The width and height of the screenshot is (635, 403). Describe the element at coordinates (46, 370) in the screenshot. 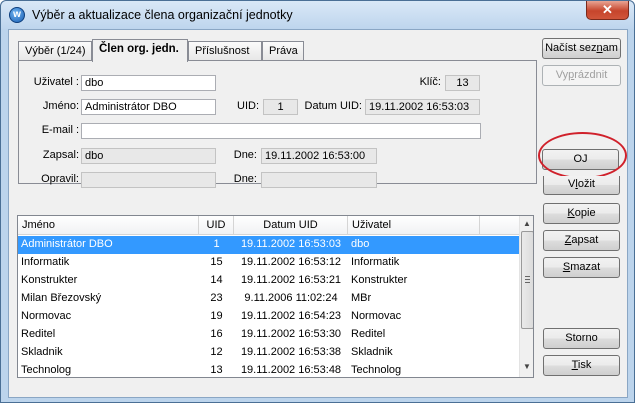

I see `cell-jmeno: Technolog` at that location.